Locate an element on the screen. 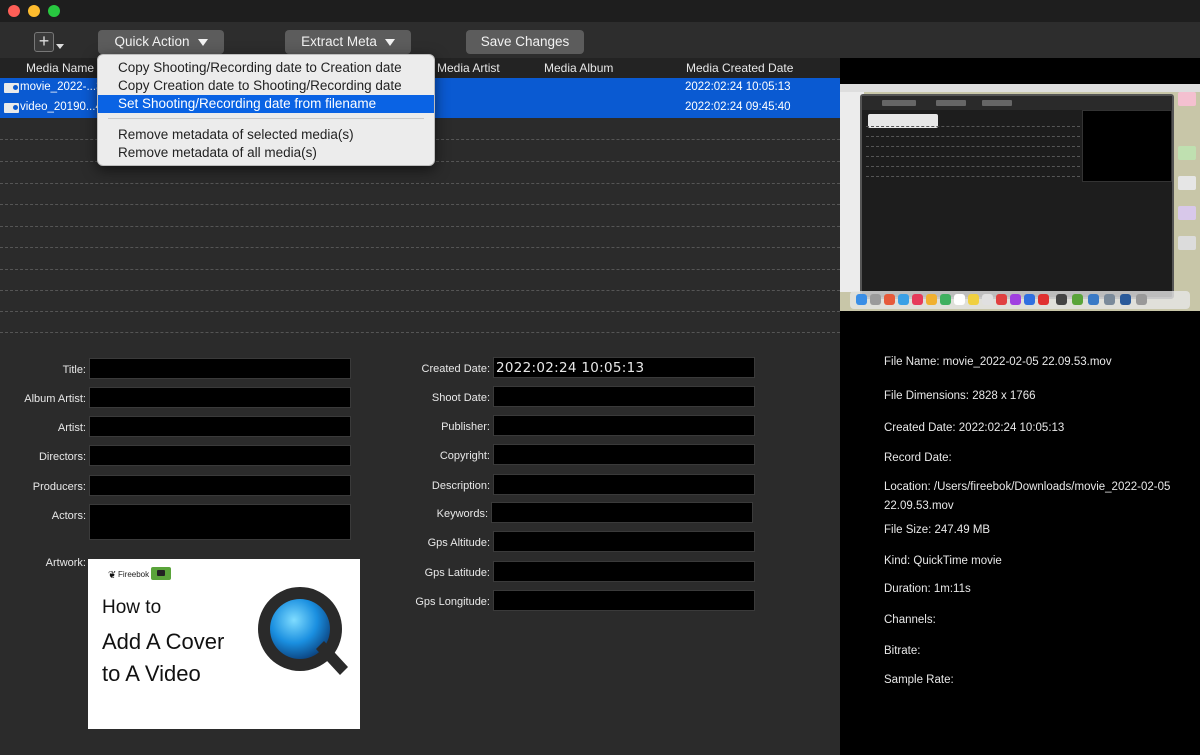  info-location-continued: 22.09.53.mov is located at coordinates (919, 506).